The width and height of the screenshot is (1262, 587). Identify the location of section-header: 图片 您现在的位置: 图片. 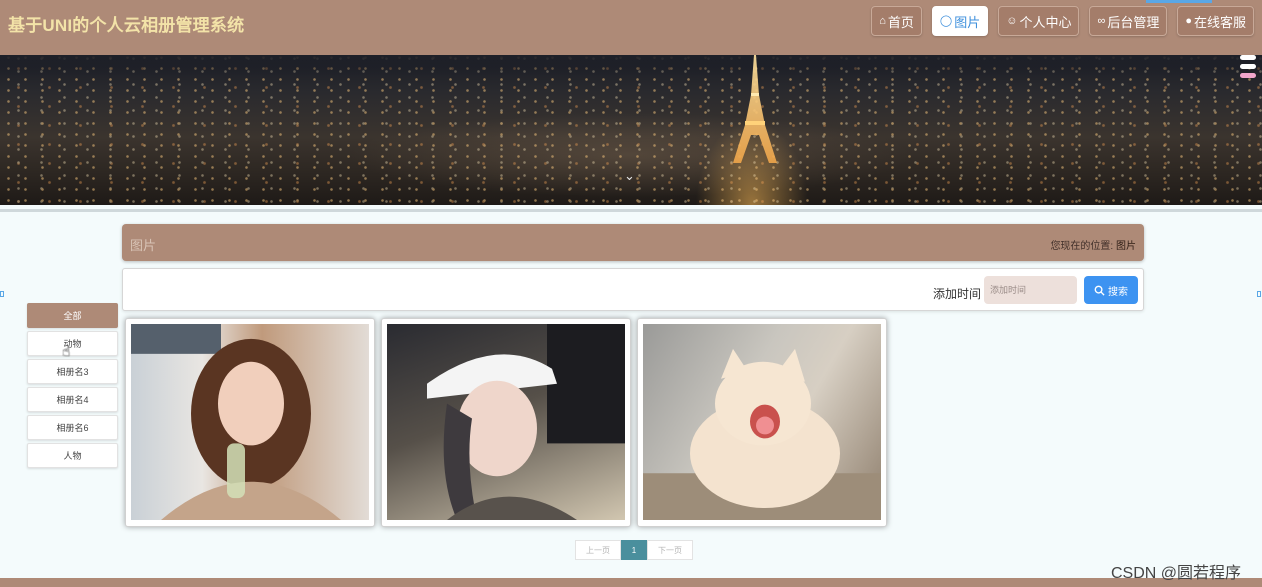
(633, 242).